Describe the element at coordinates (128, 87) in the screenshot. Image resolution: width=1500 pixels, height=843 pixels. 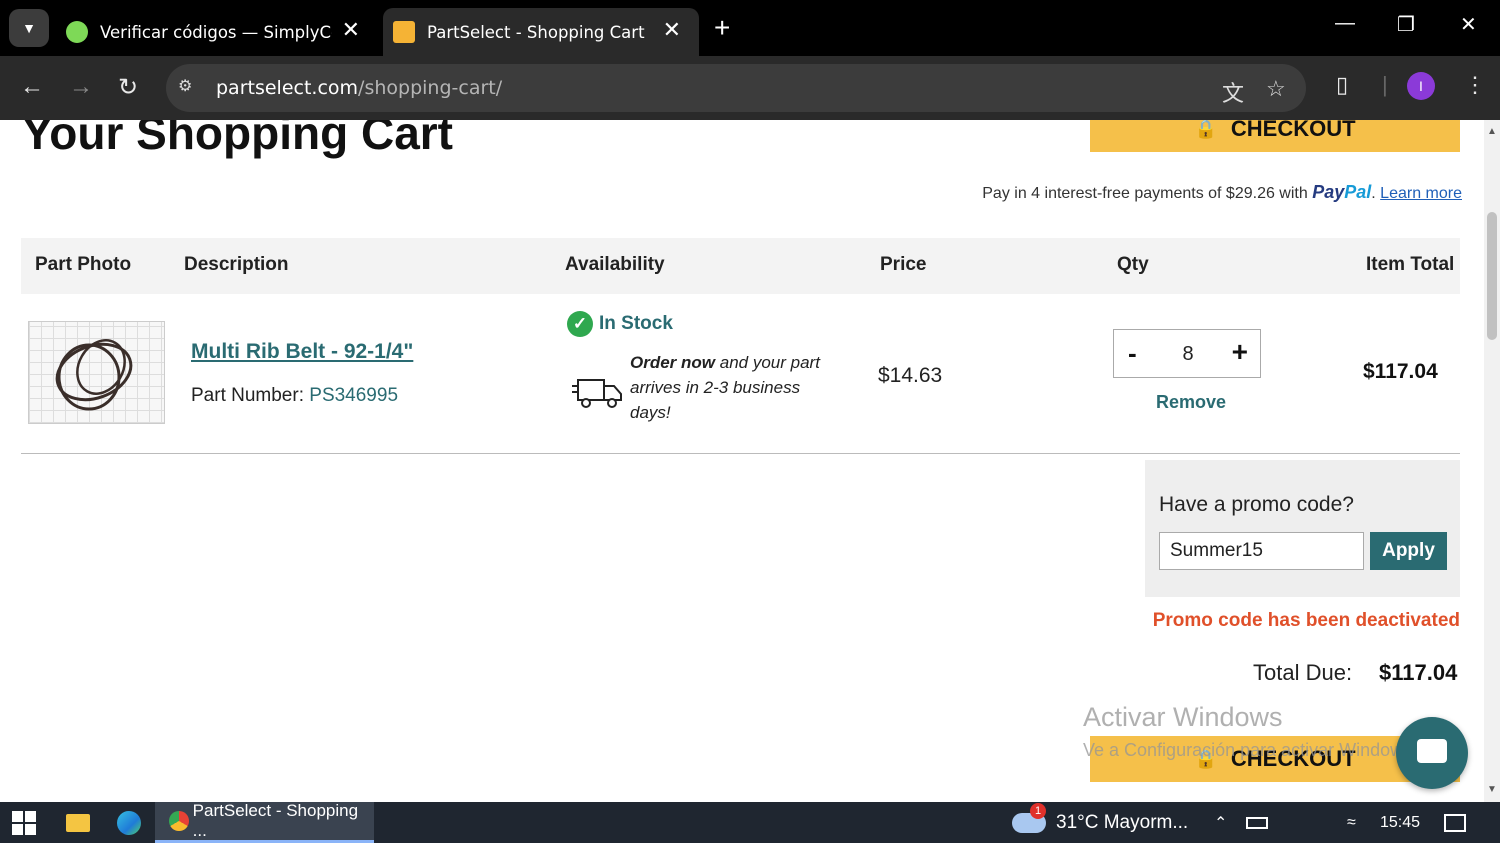
I see `reload-icon: ↻` at that location.